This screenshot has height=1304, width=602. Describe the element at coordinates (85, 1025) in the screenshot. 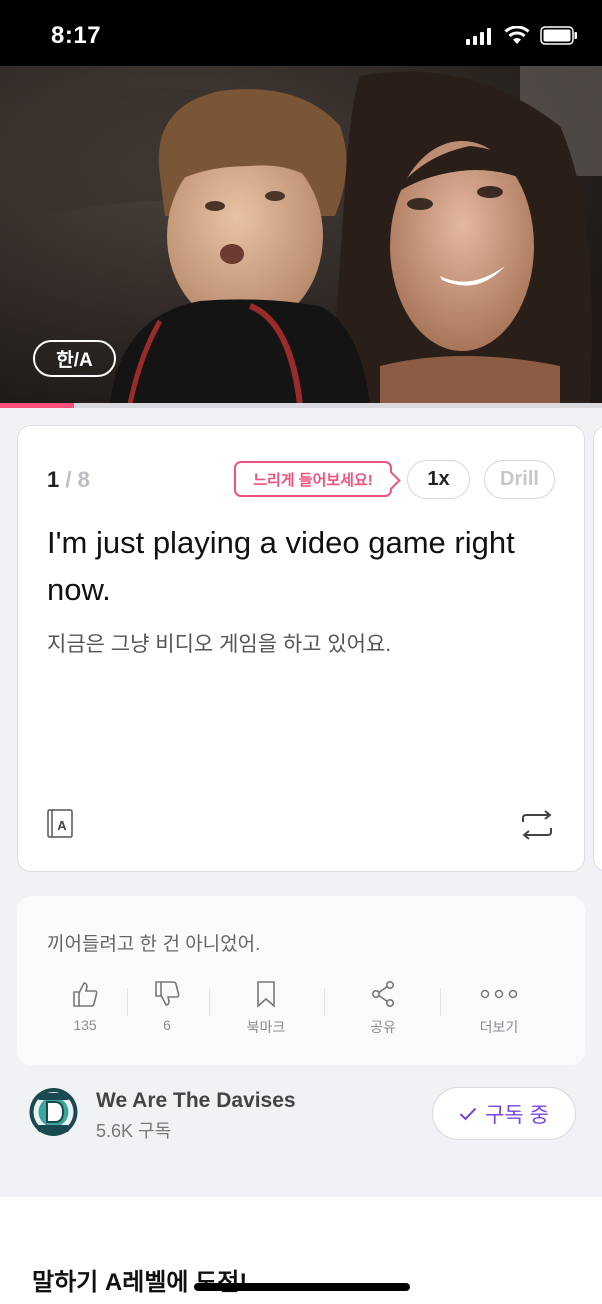

I see `like-count: 135` at that location.